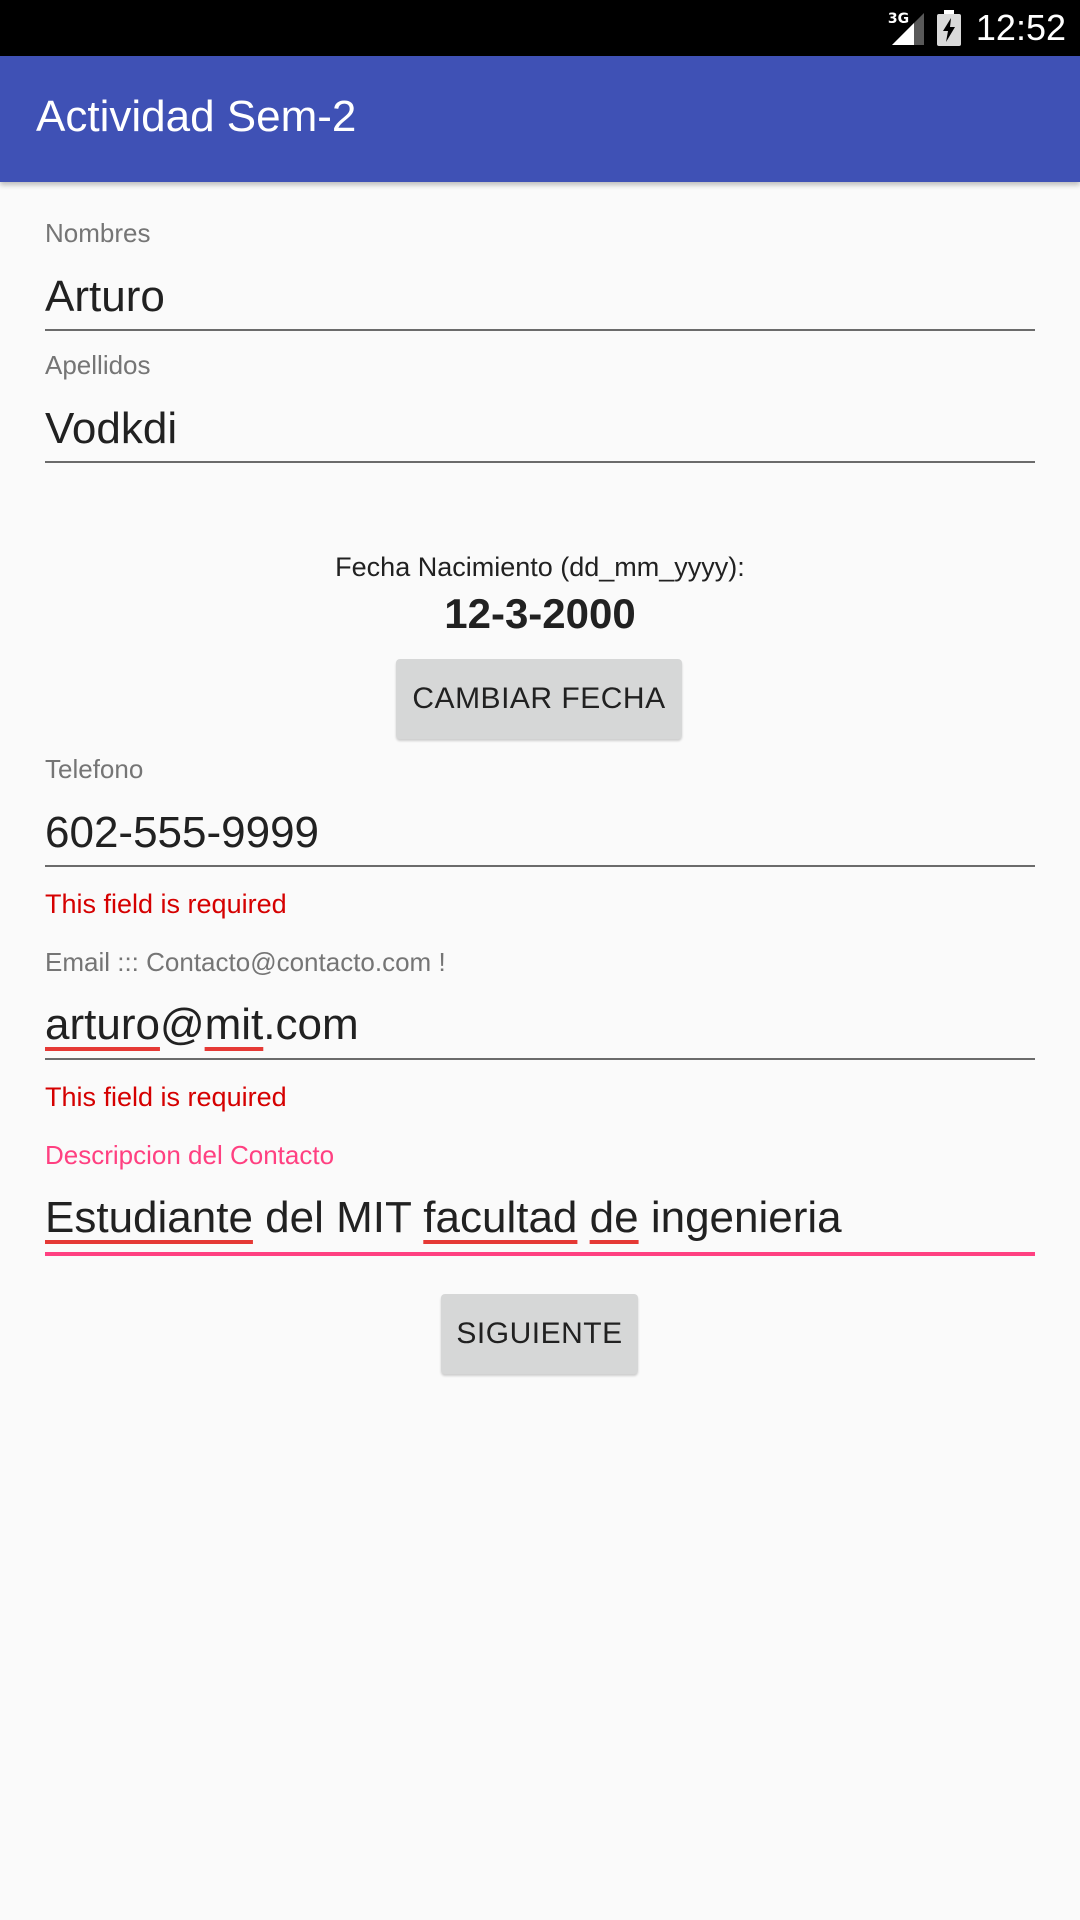  I want to click on clock: 12:52, so click(1020, 27).